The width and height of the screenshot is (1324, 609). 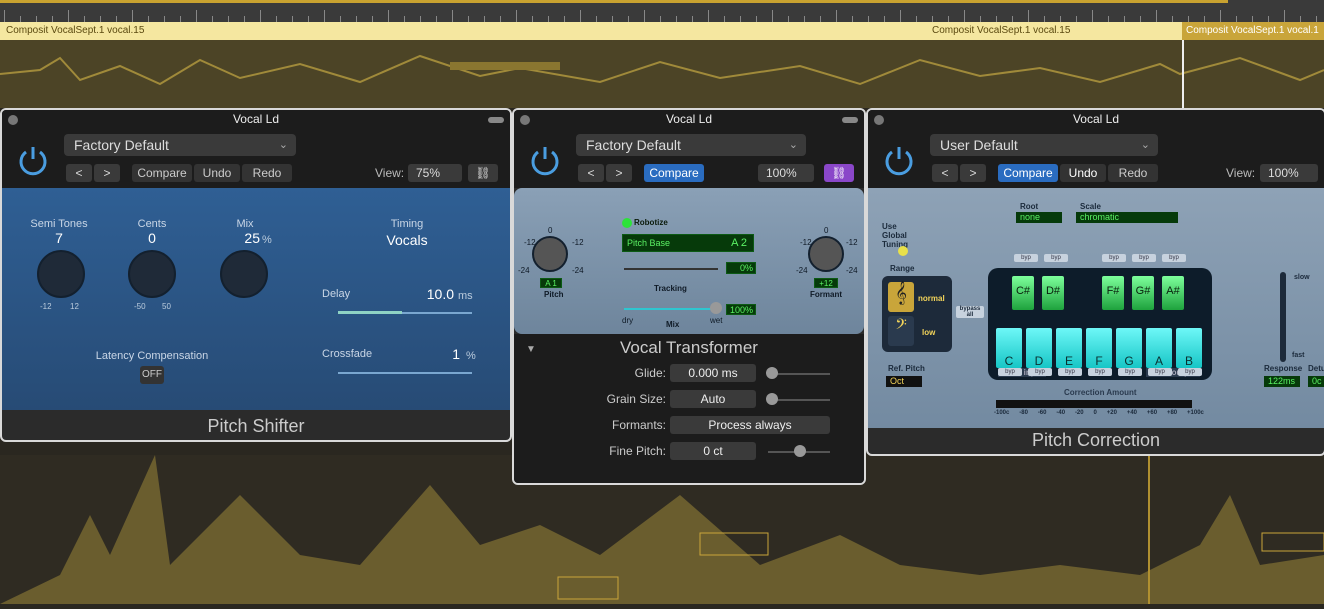 What do you see at coordinates (633, 145) in the screenshot?
I see `preset-name: Factory Default` at bounding box center [633, 145].